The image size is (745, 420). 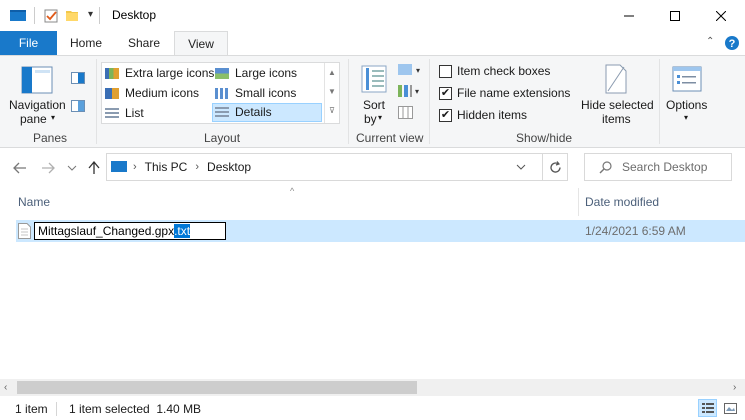 I want to click on tab-view: View, so click(x=201, y=43).